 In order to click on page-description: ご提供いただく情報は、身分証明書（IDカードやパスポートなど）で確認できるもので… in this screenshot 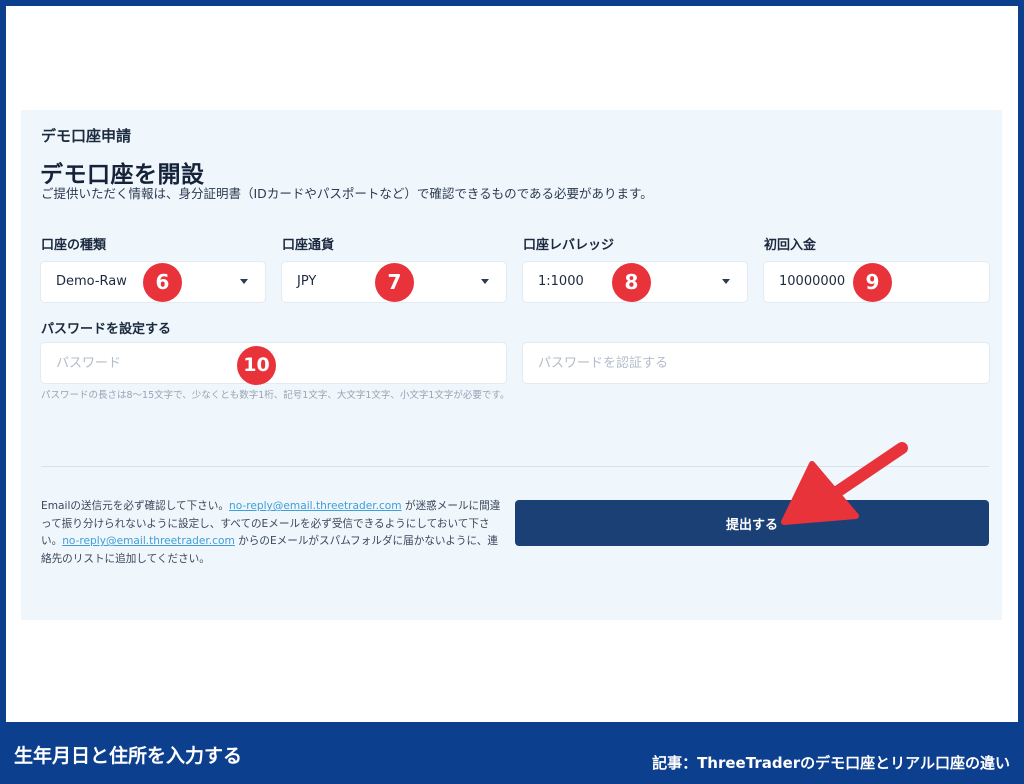, I will do `click(347, 193)`.